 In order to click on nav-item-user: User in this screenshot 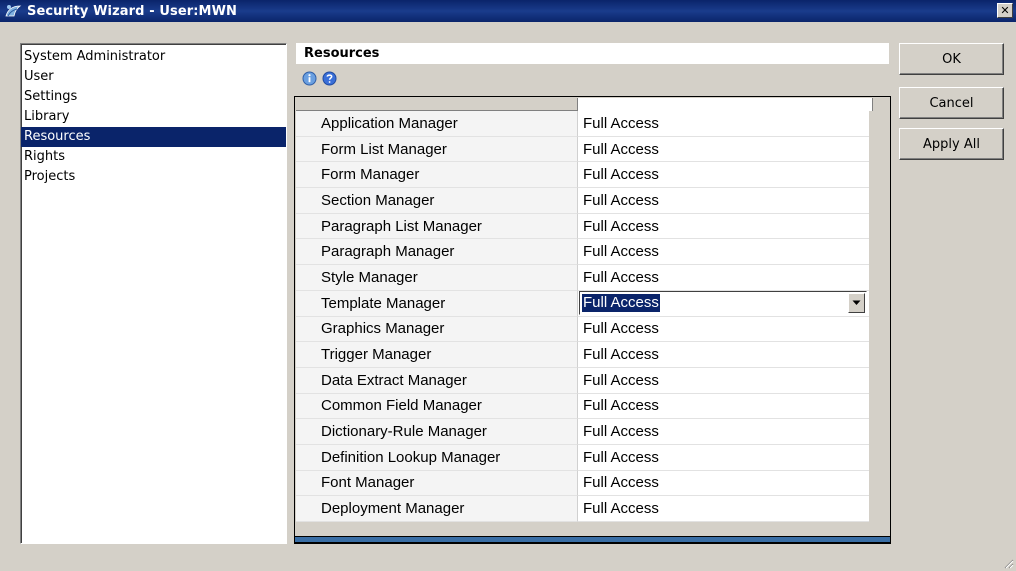, I will do `click(153, 77)`.